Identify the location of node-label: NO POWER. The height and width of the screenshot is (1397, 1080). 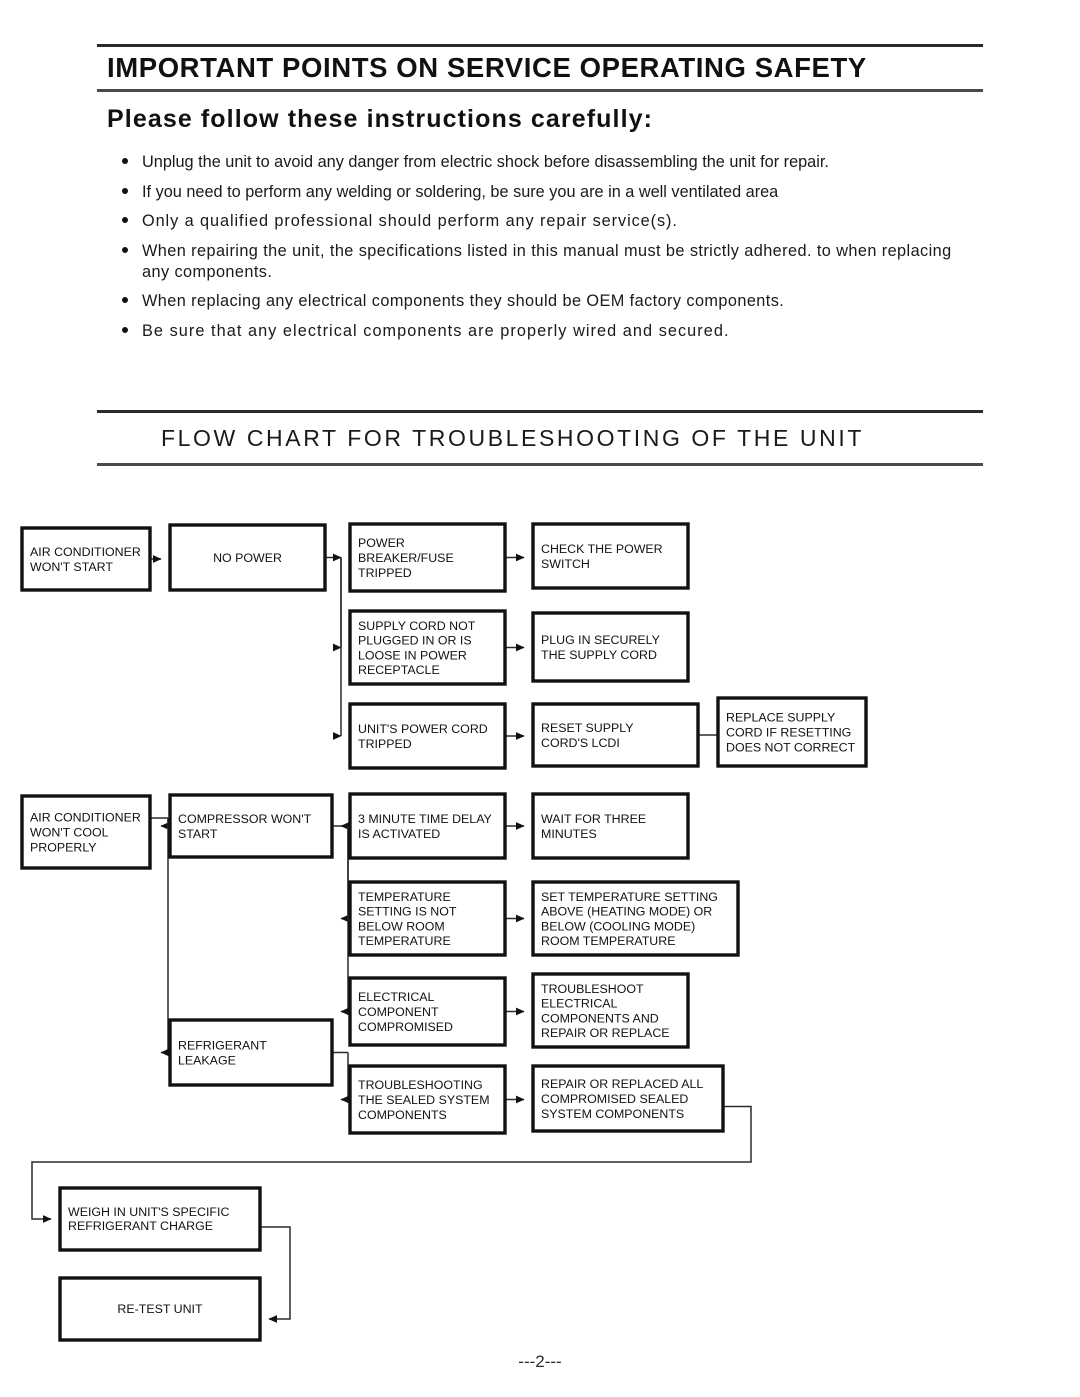
(247, 558).